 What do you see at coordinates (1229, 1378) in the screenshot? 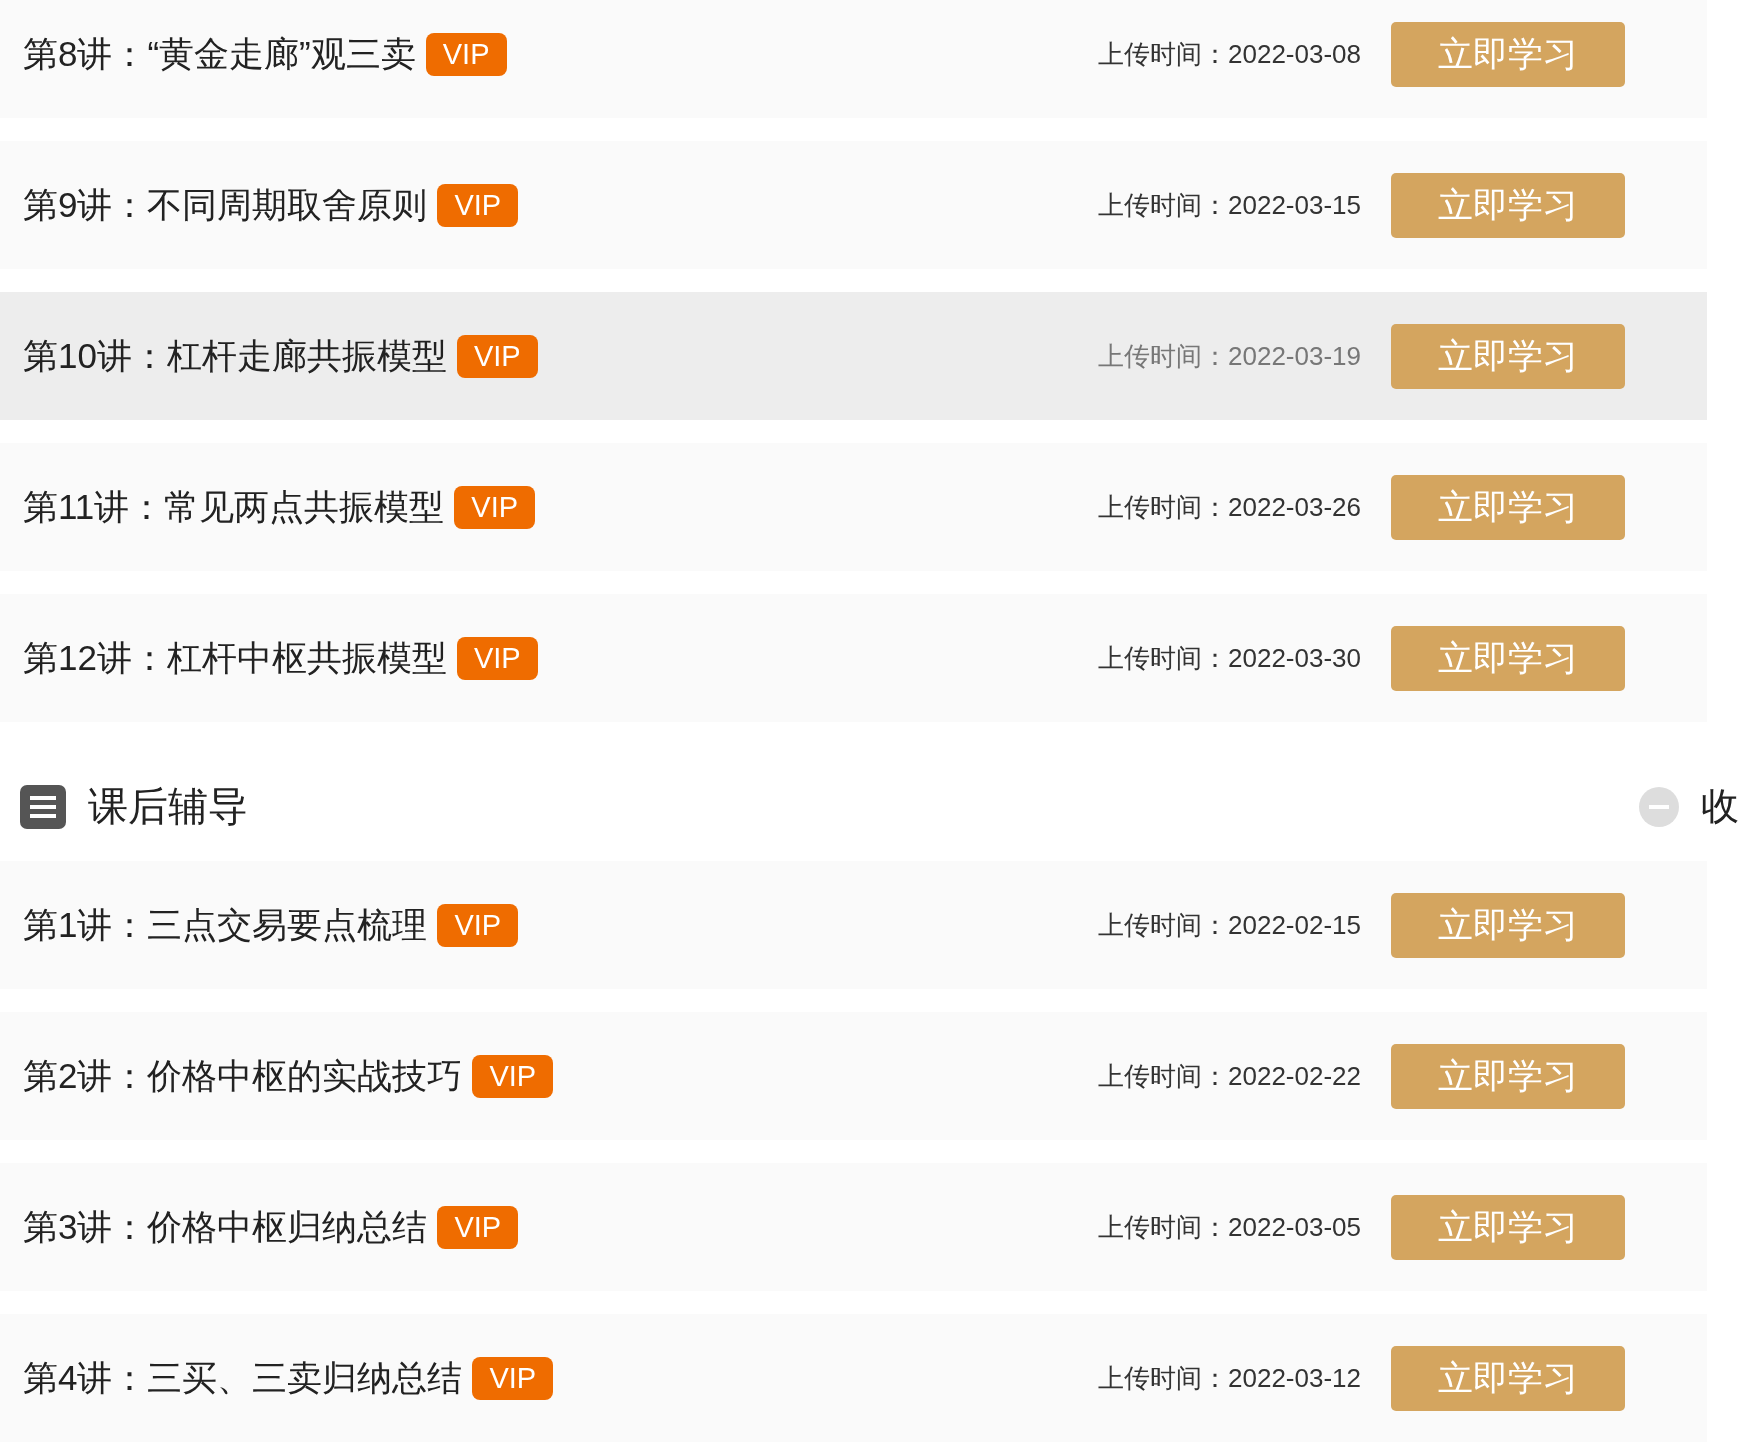
I see `upload-date: 上传时间：2022-03-12` at bounding box center [1229, 1378].